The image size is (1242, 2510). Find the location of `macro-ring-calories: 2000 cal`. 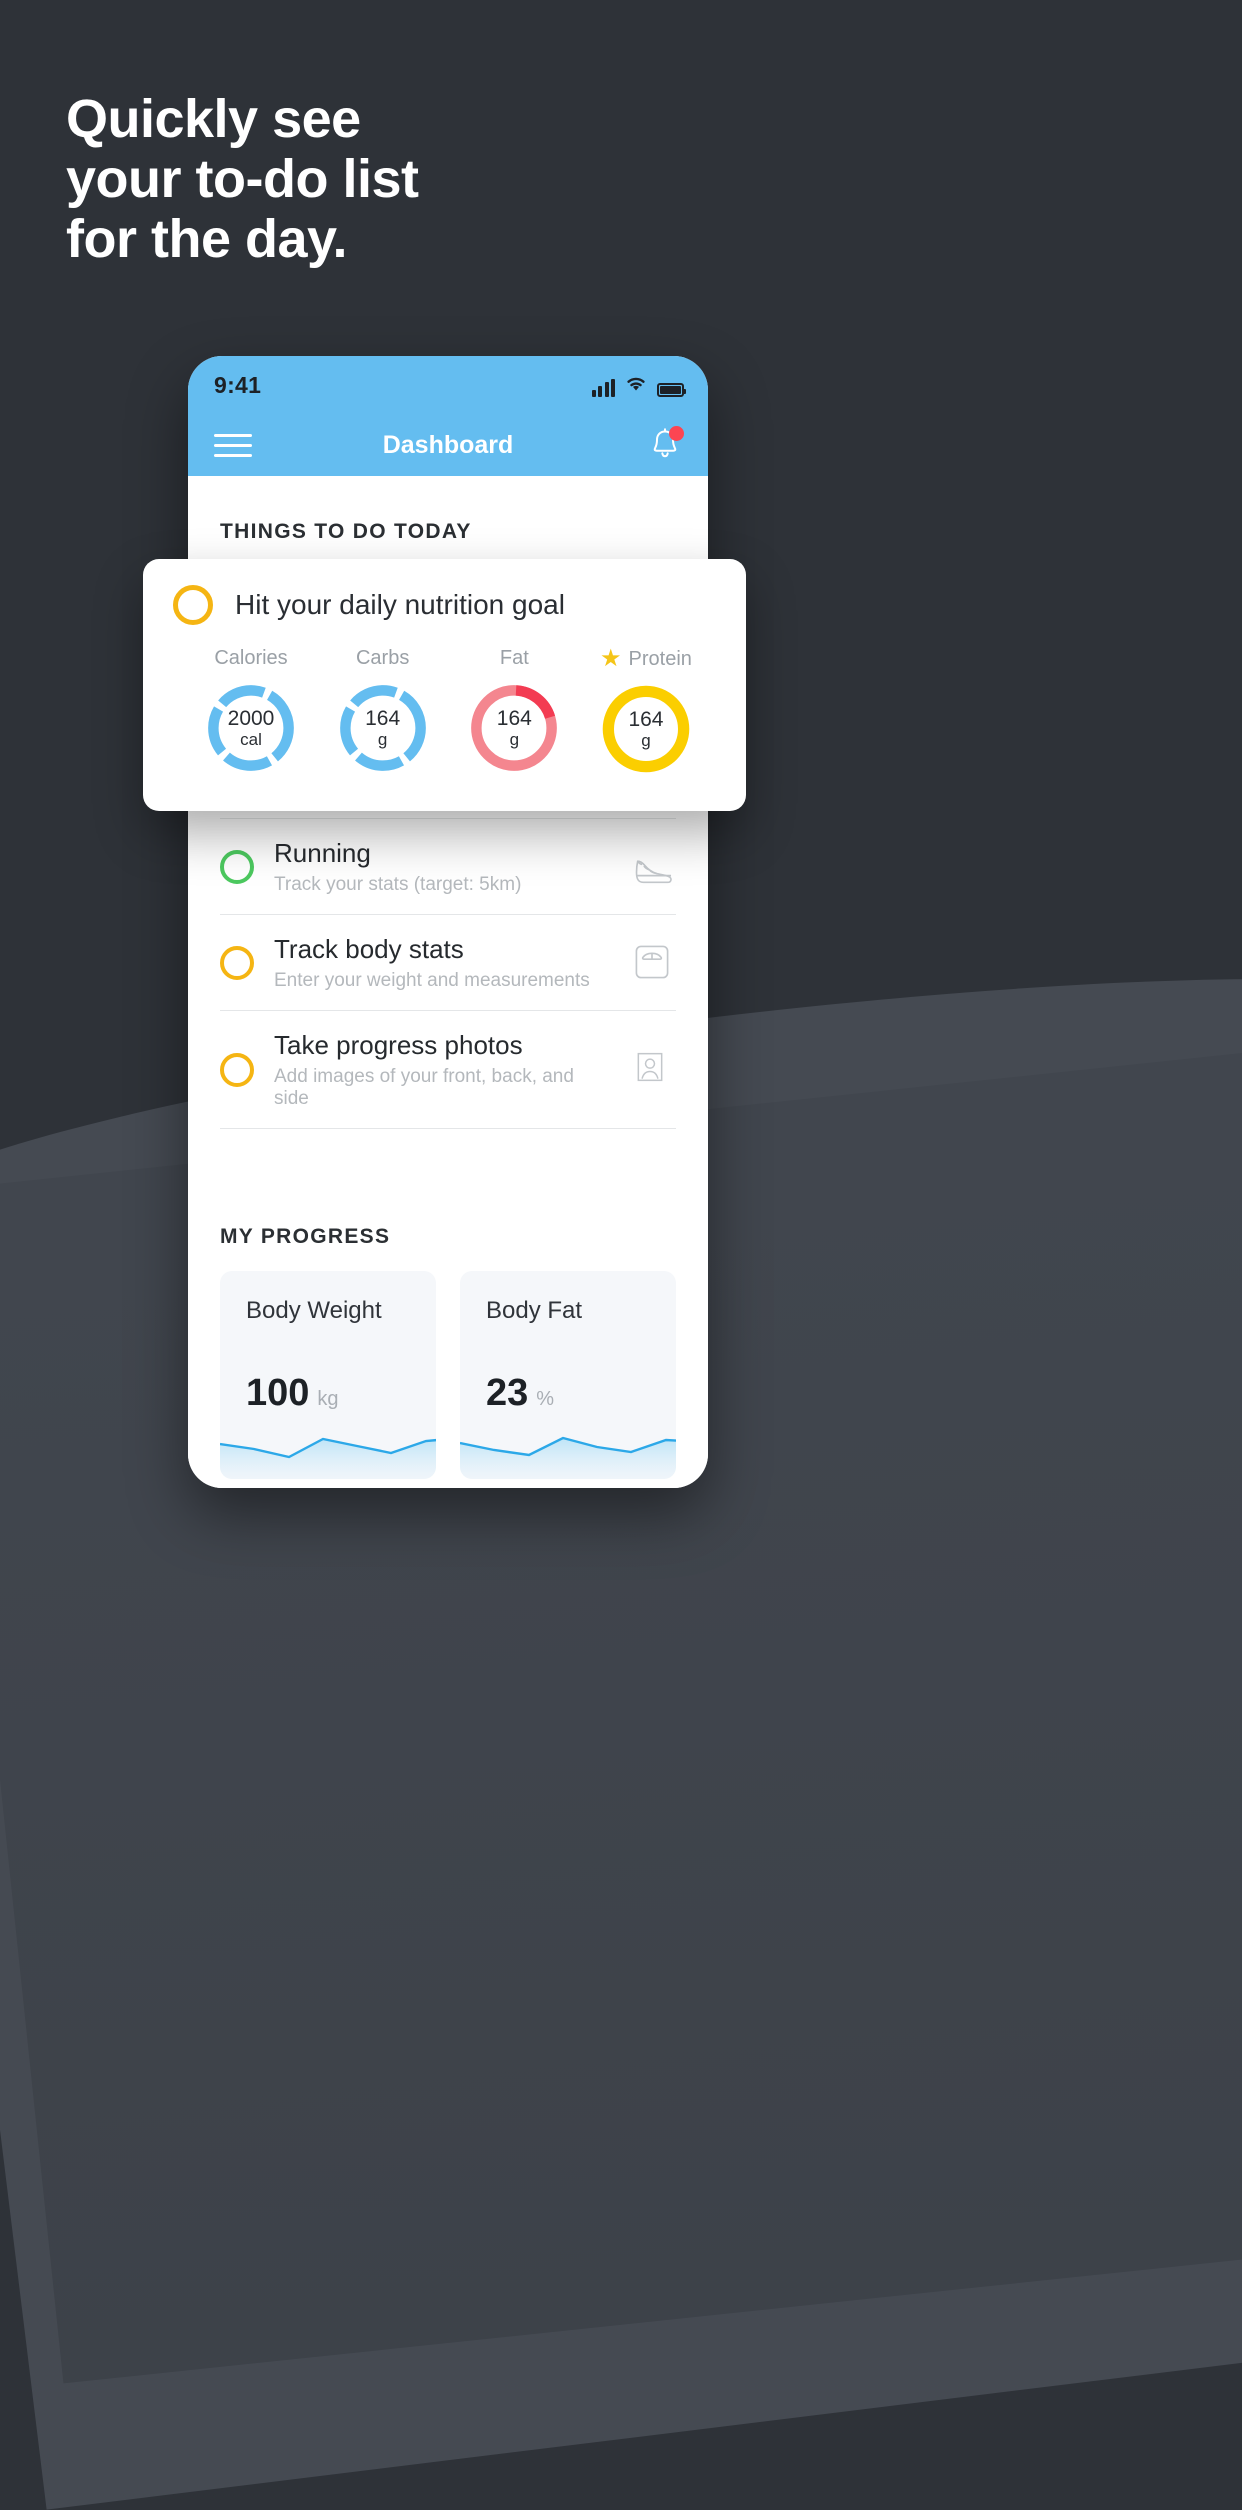

macro-ring-calories: 2000 cal is located at coordinates (251, 728).